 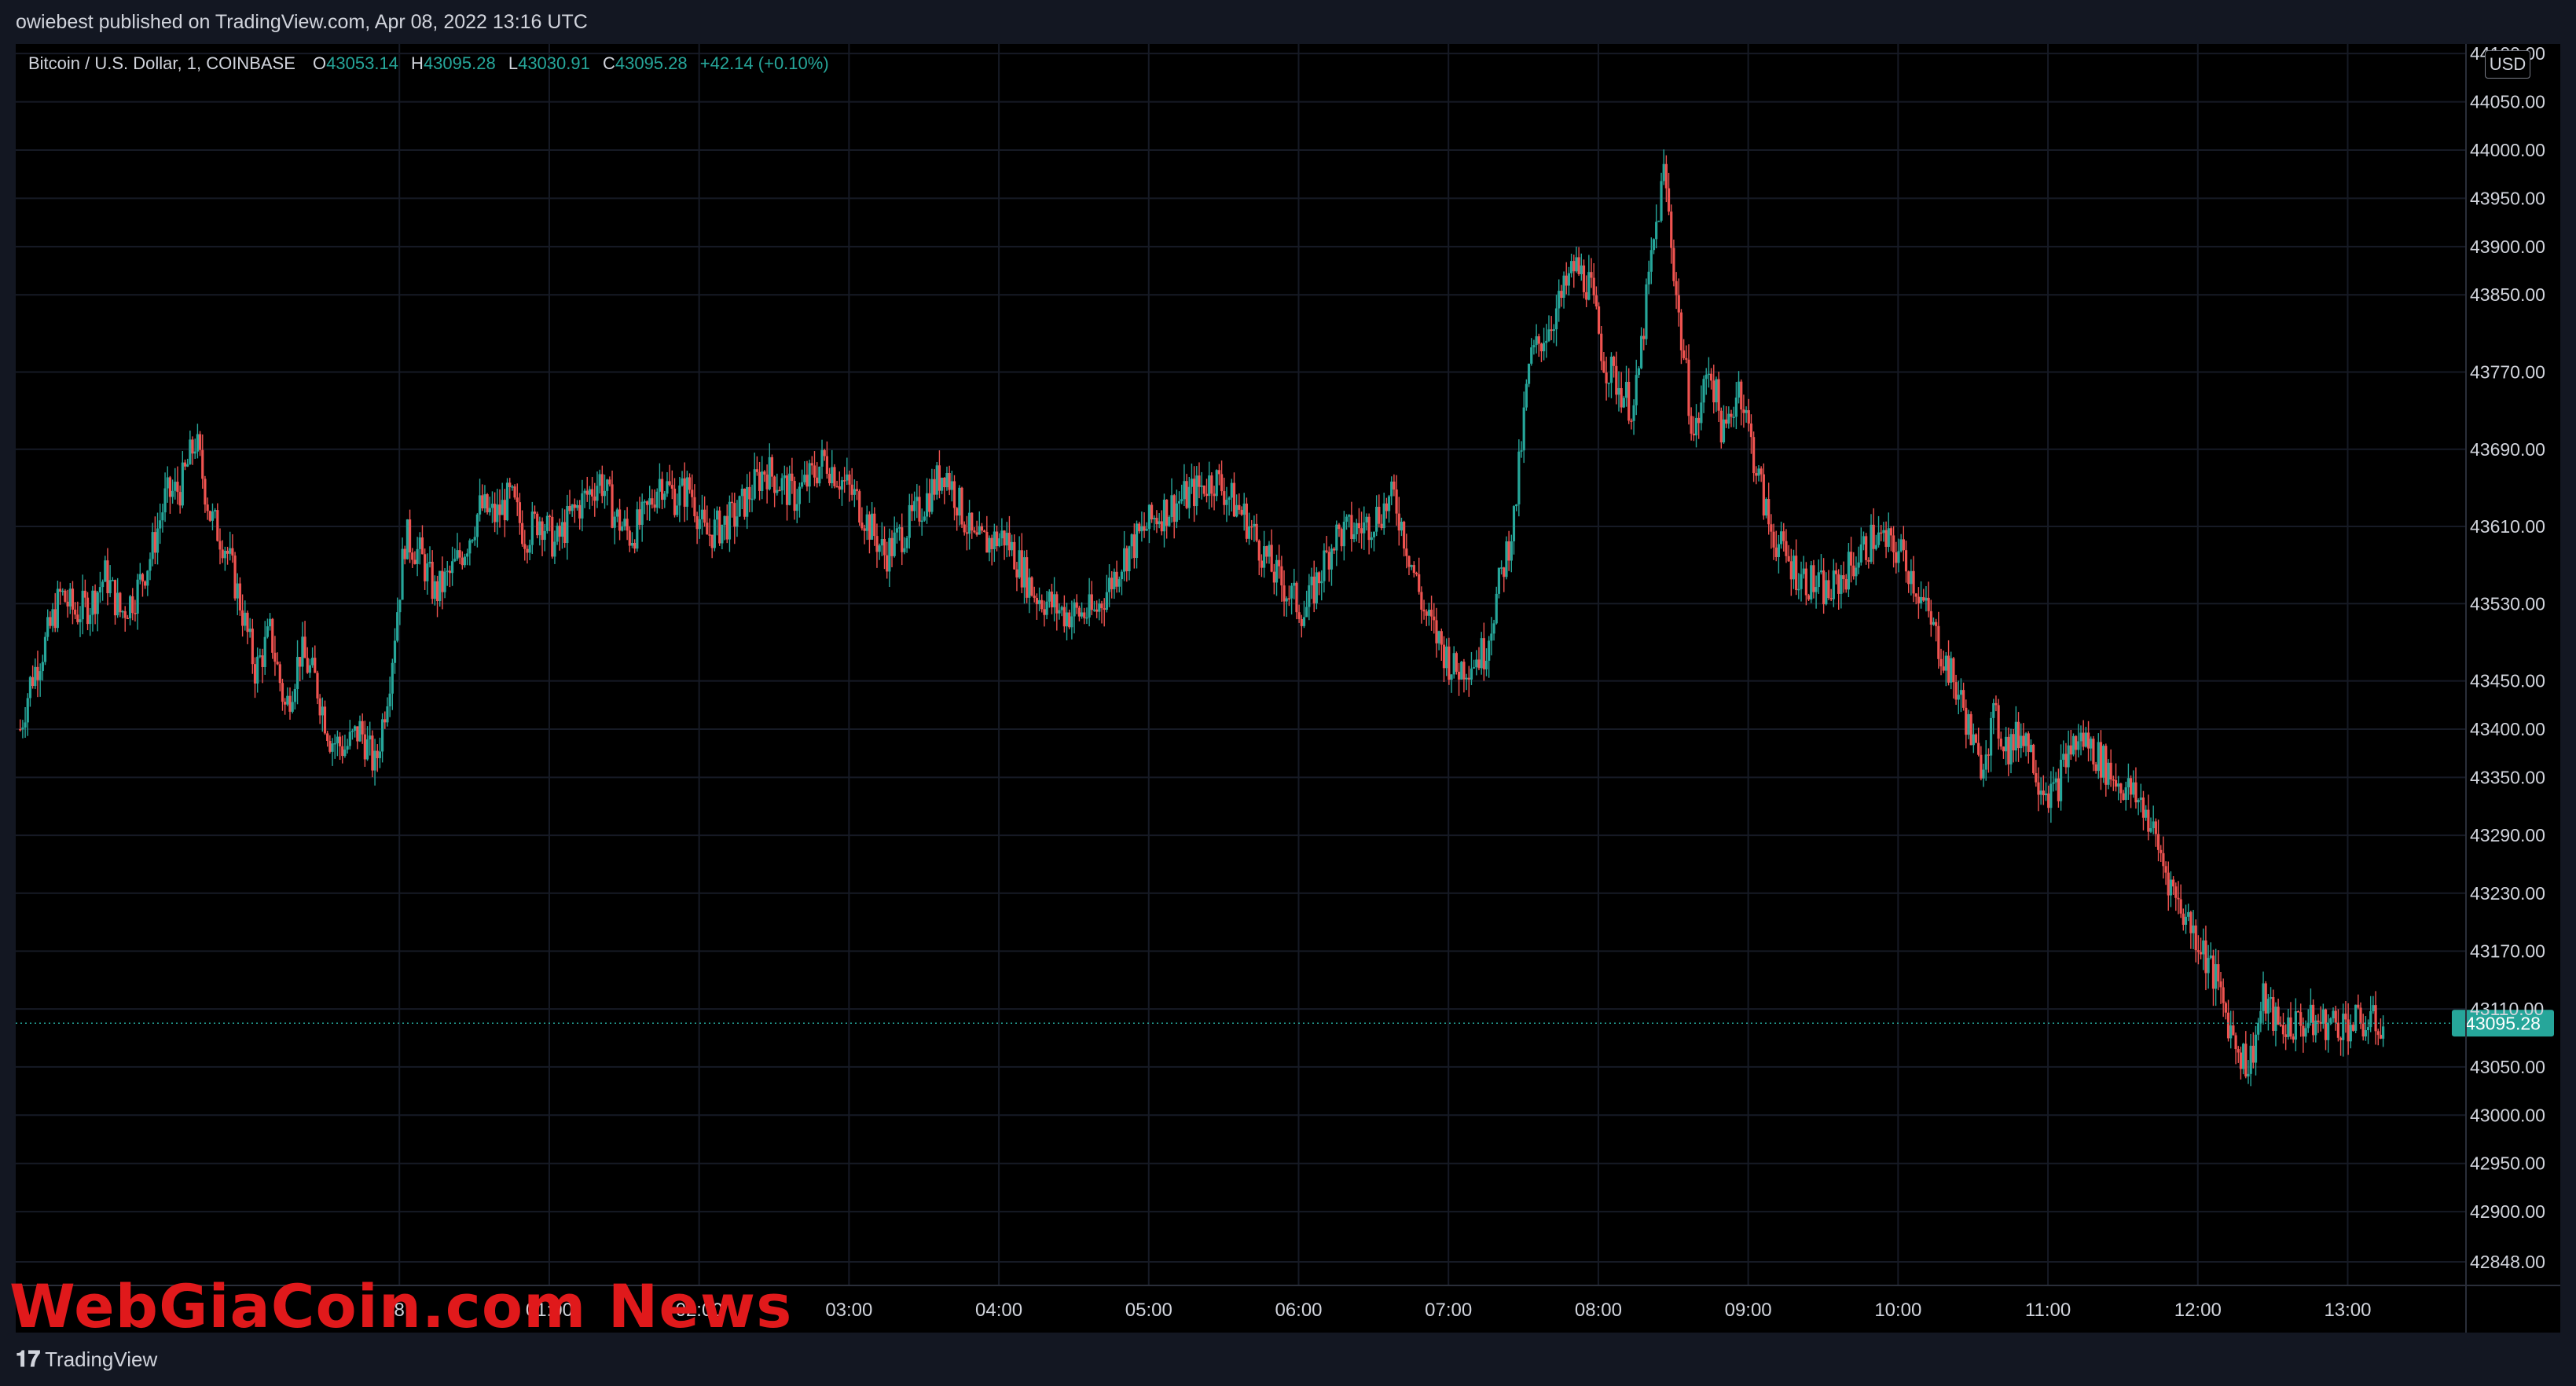 What do you see at coordinates (86, 1360) in the screenshot?
I see `tradingview-logo: 𝟏𝟕 TradingView` at bounding box center [86, 1360].